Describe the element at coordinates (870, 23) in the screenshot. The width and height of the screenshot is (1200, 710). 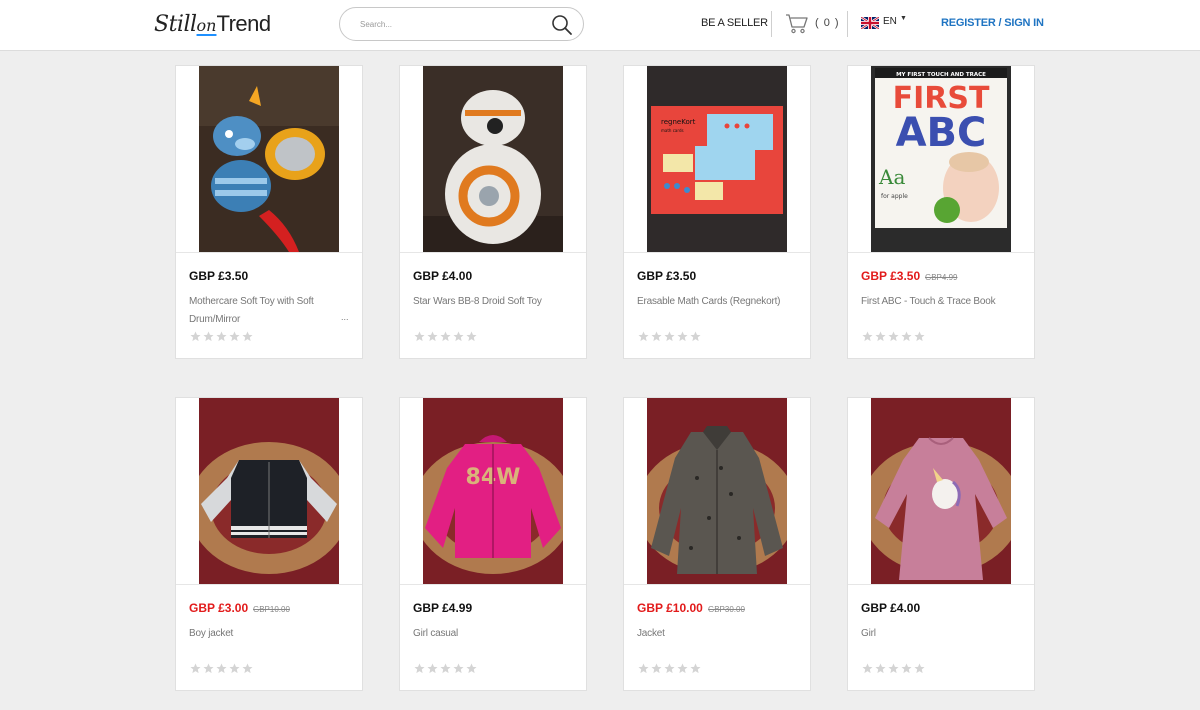
I see `uk-flag-icon` at that location.